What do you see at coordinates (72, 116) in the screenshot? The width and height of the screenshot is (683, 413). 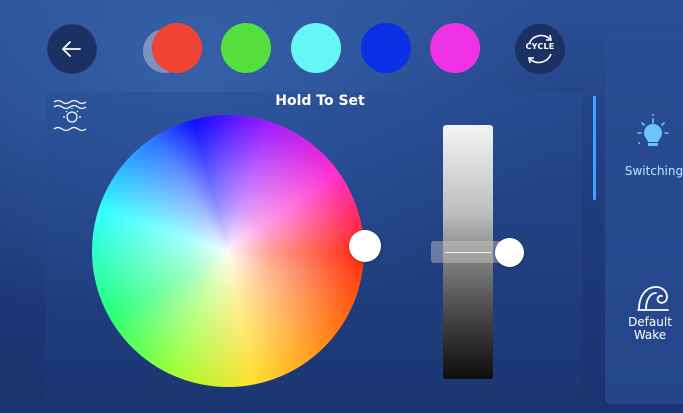 I see `sunrise-lamp-icon` at bounding box center [72, 116].